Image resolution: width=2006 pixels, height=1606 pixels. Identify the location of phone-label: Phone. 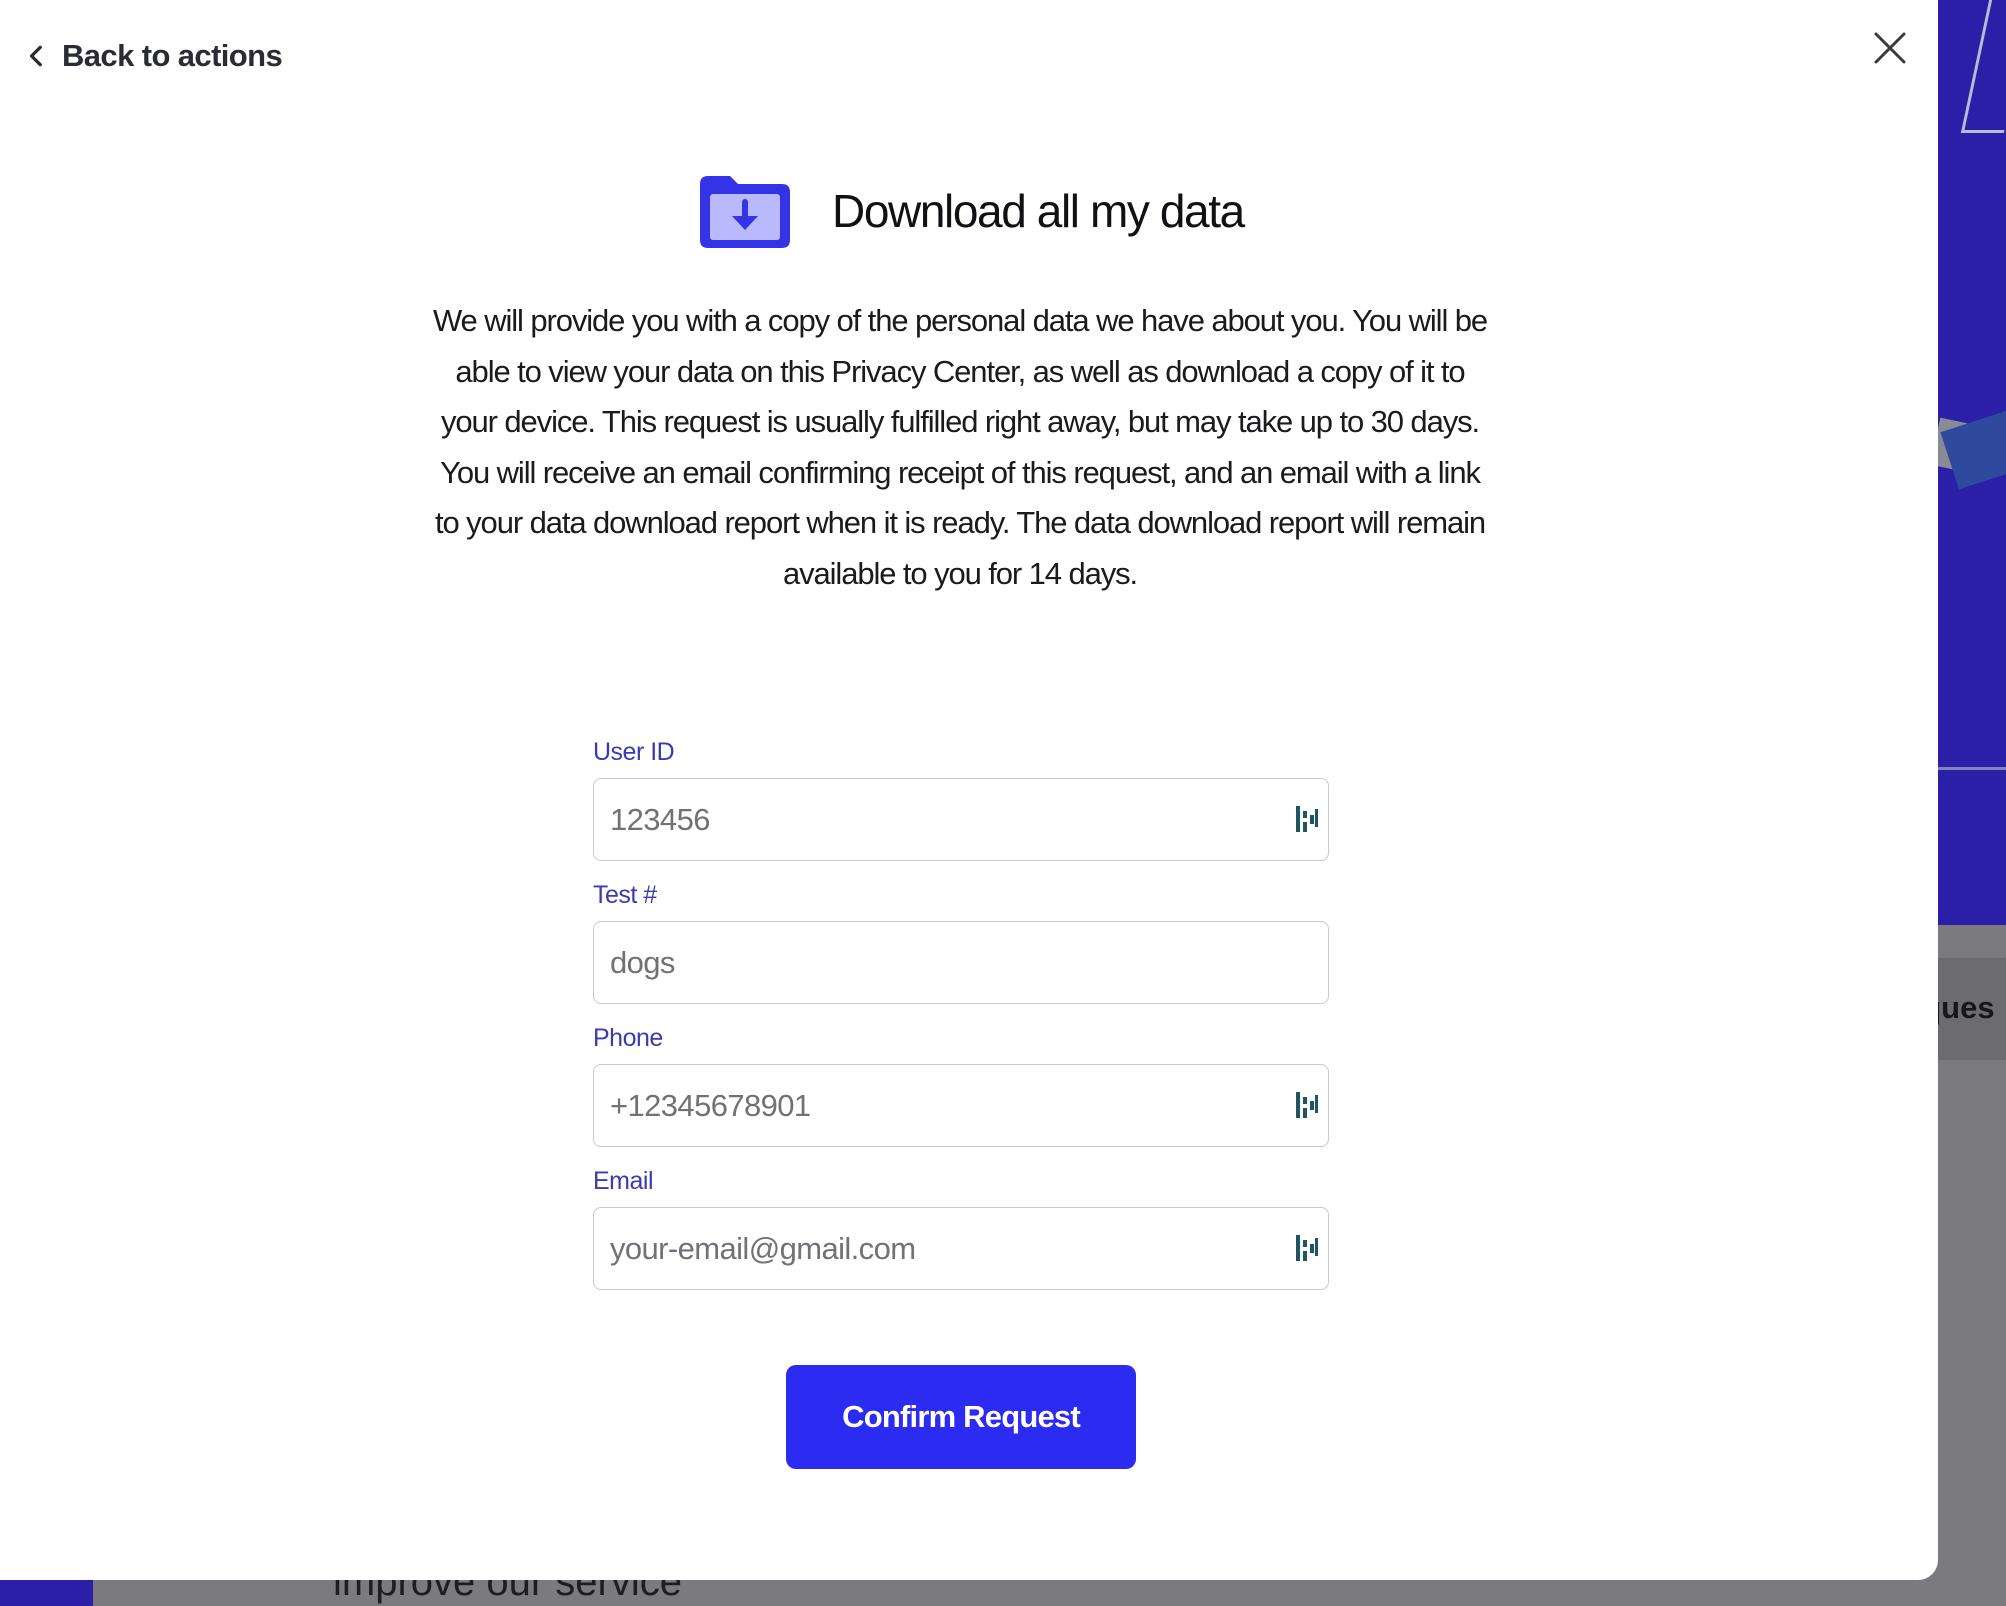
(628, 1038).